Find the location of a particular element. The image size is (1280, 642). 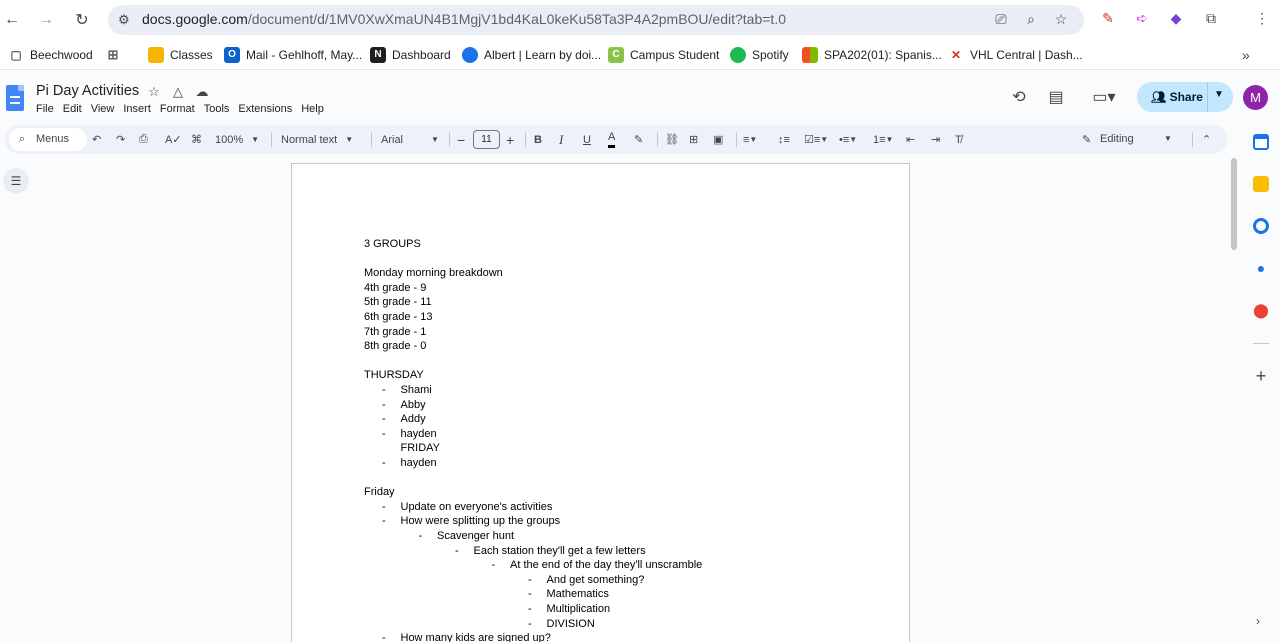

share-dropdown-icon: ▼ is located at coordinates (1219, 94).